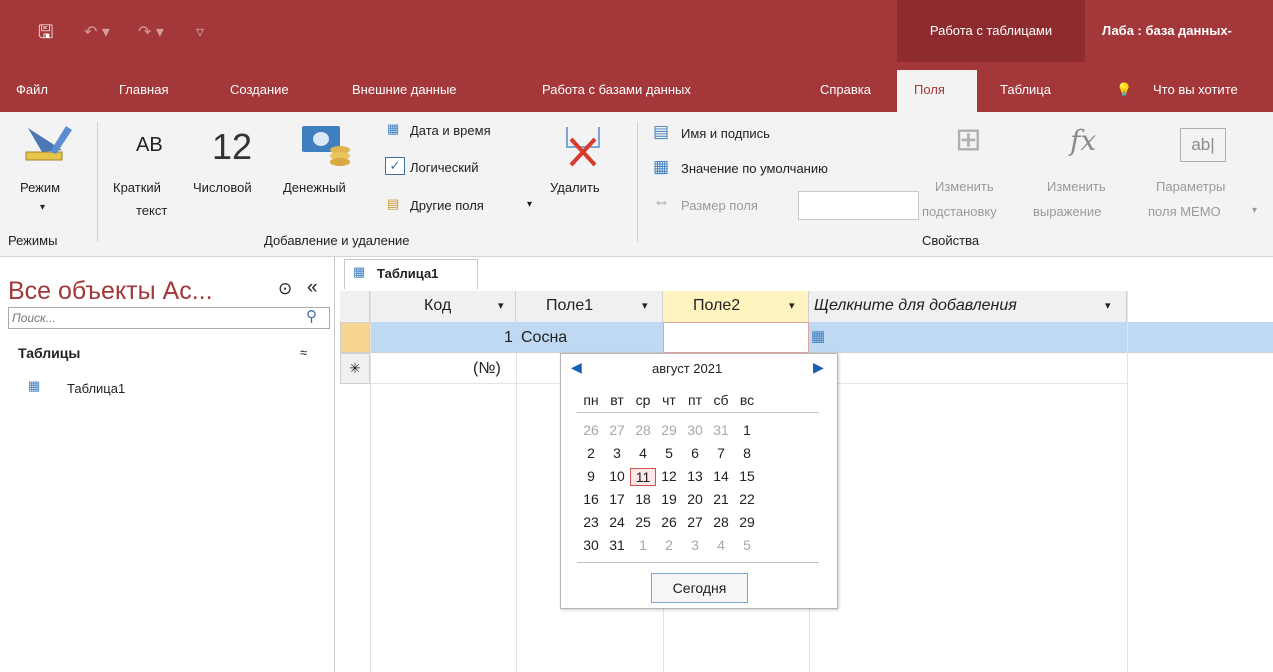 The height and width of the screenshot is (672, 1273). I want to click on calendar-day: 21, so click(721, 499).